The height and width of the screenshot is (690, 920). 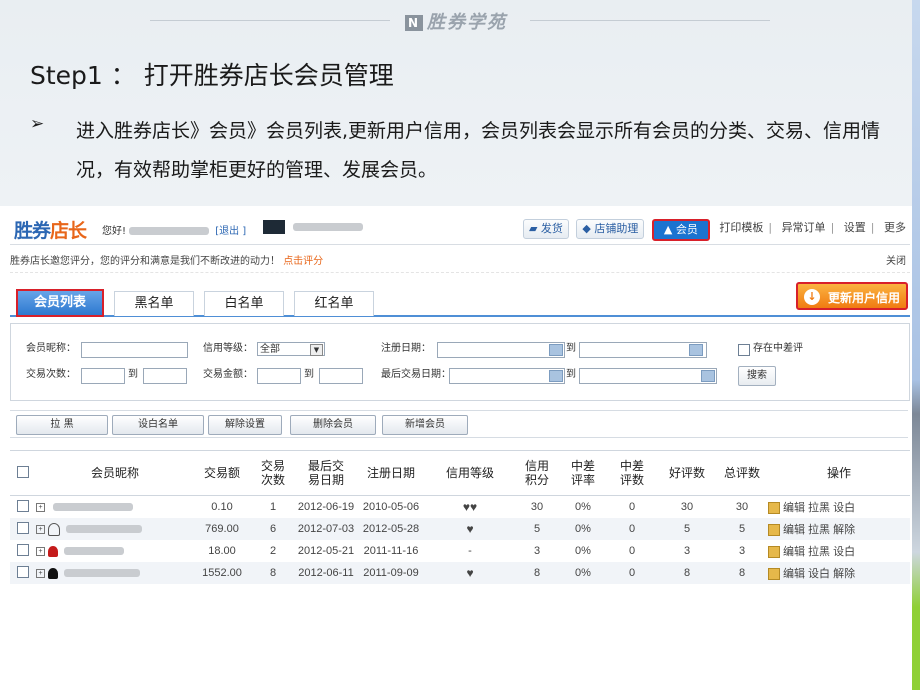 What do you see at coordinates (60, 303) in the screenshot?
I see `tab-member-list: 会员列表` at bounding box center [60, 303].